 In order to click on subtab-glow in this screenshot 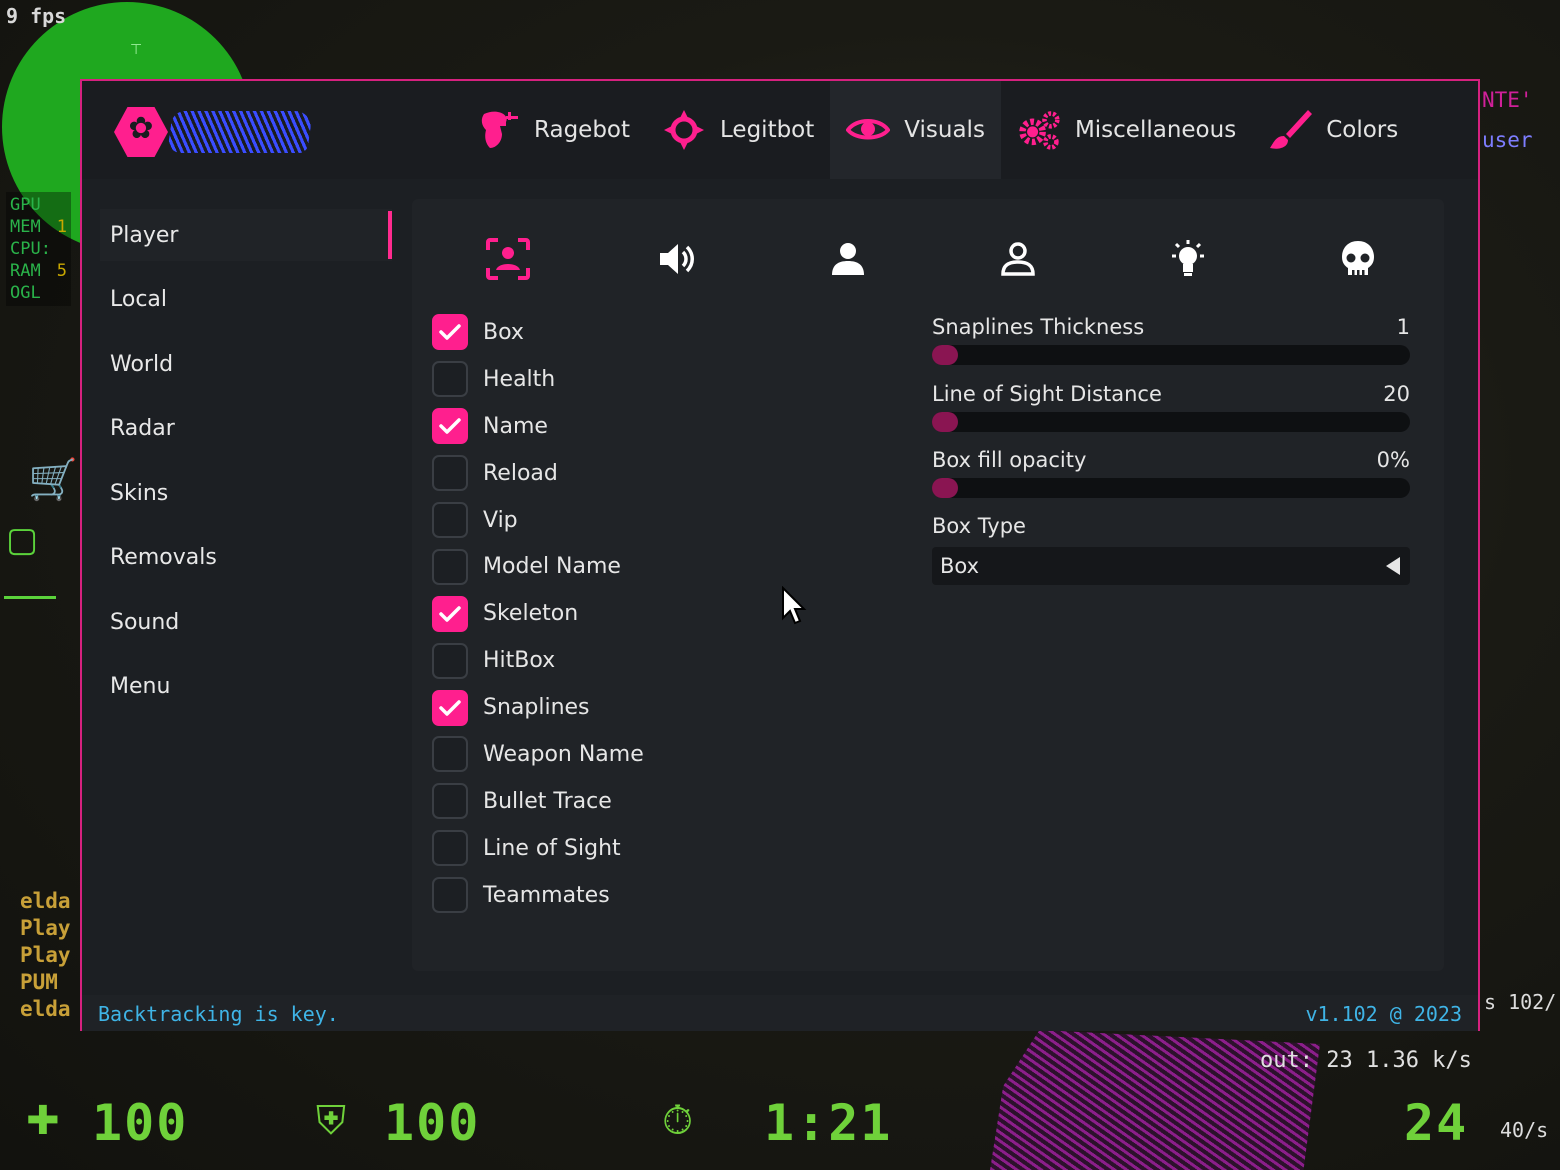, I will do `click(1188, 259)`.